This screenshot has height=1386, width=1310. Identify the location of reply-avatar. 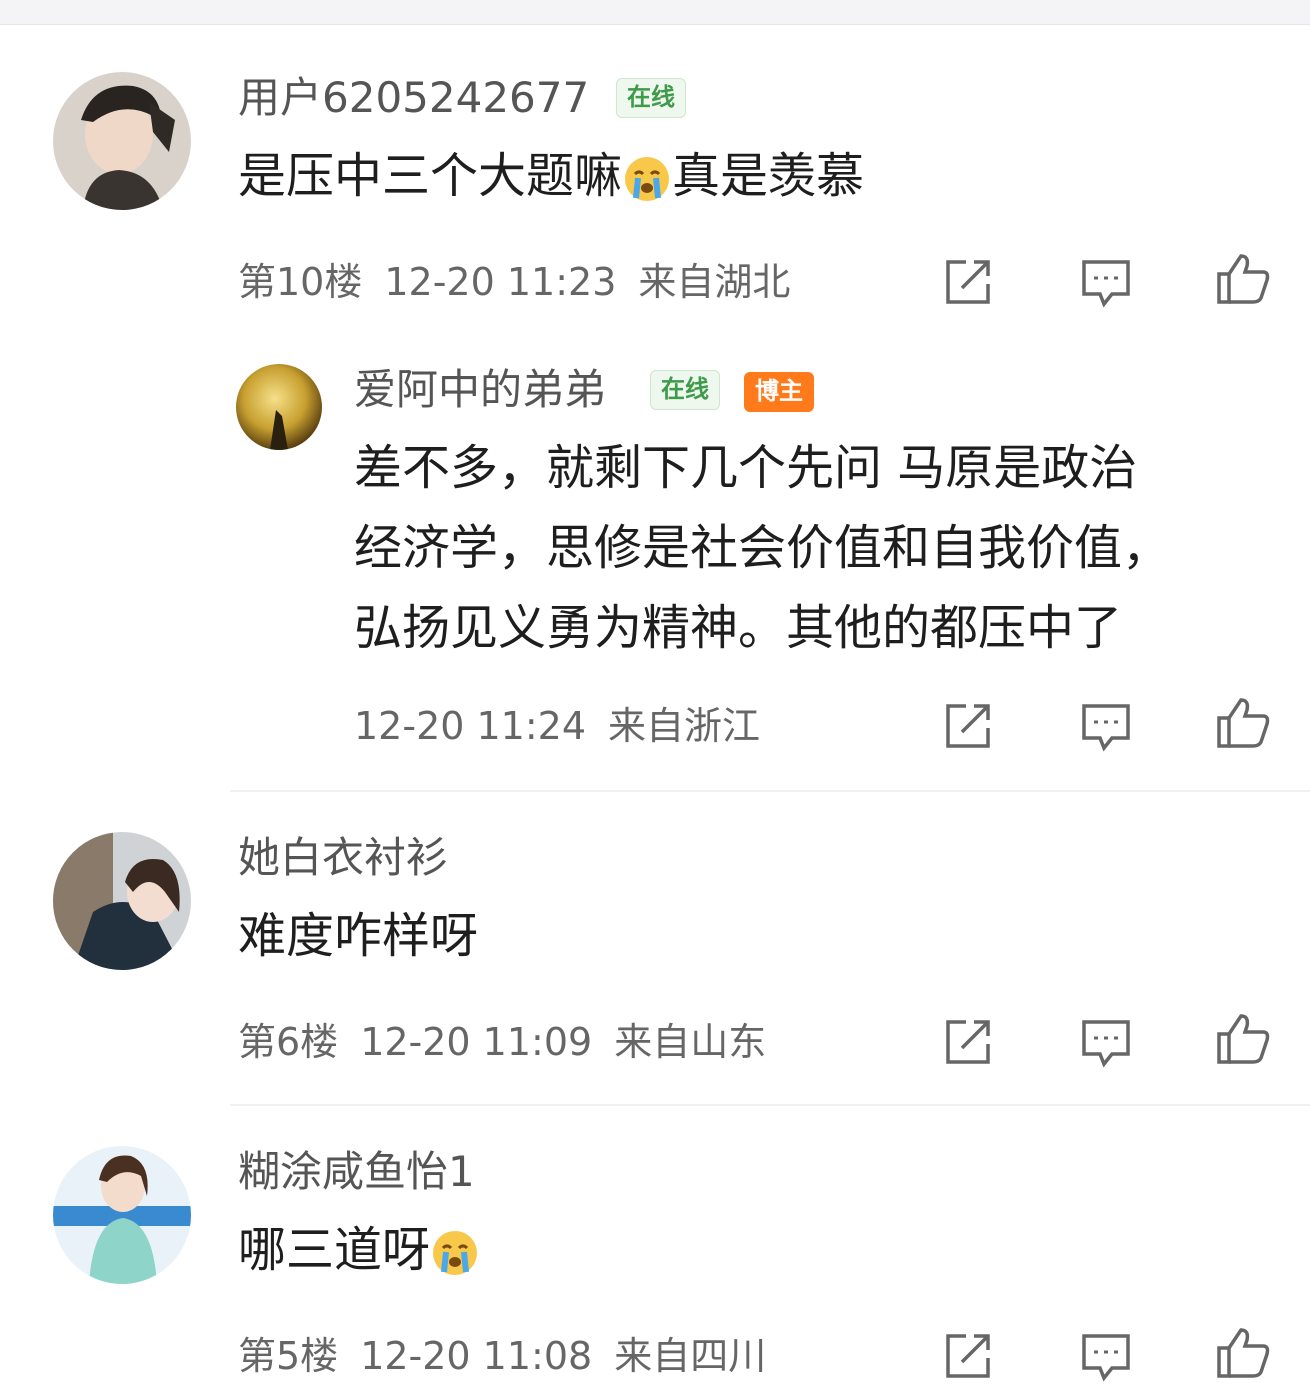
(279, 407).